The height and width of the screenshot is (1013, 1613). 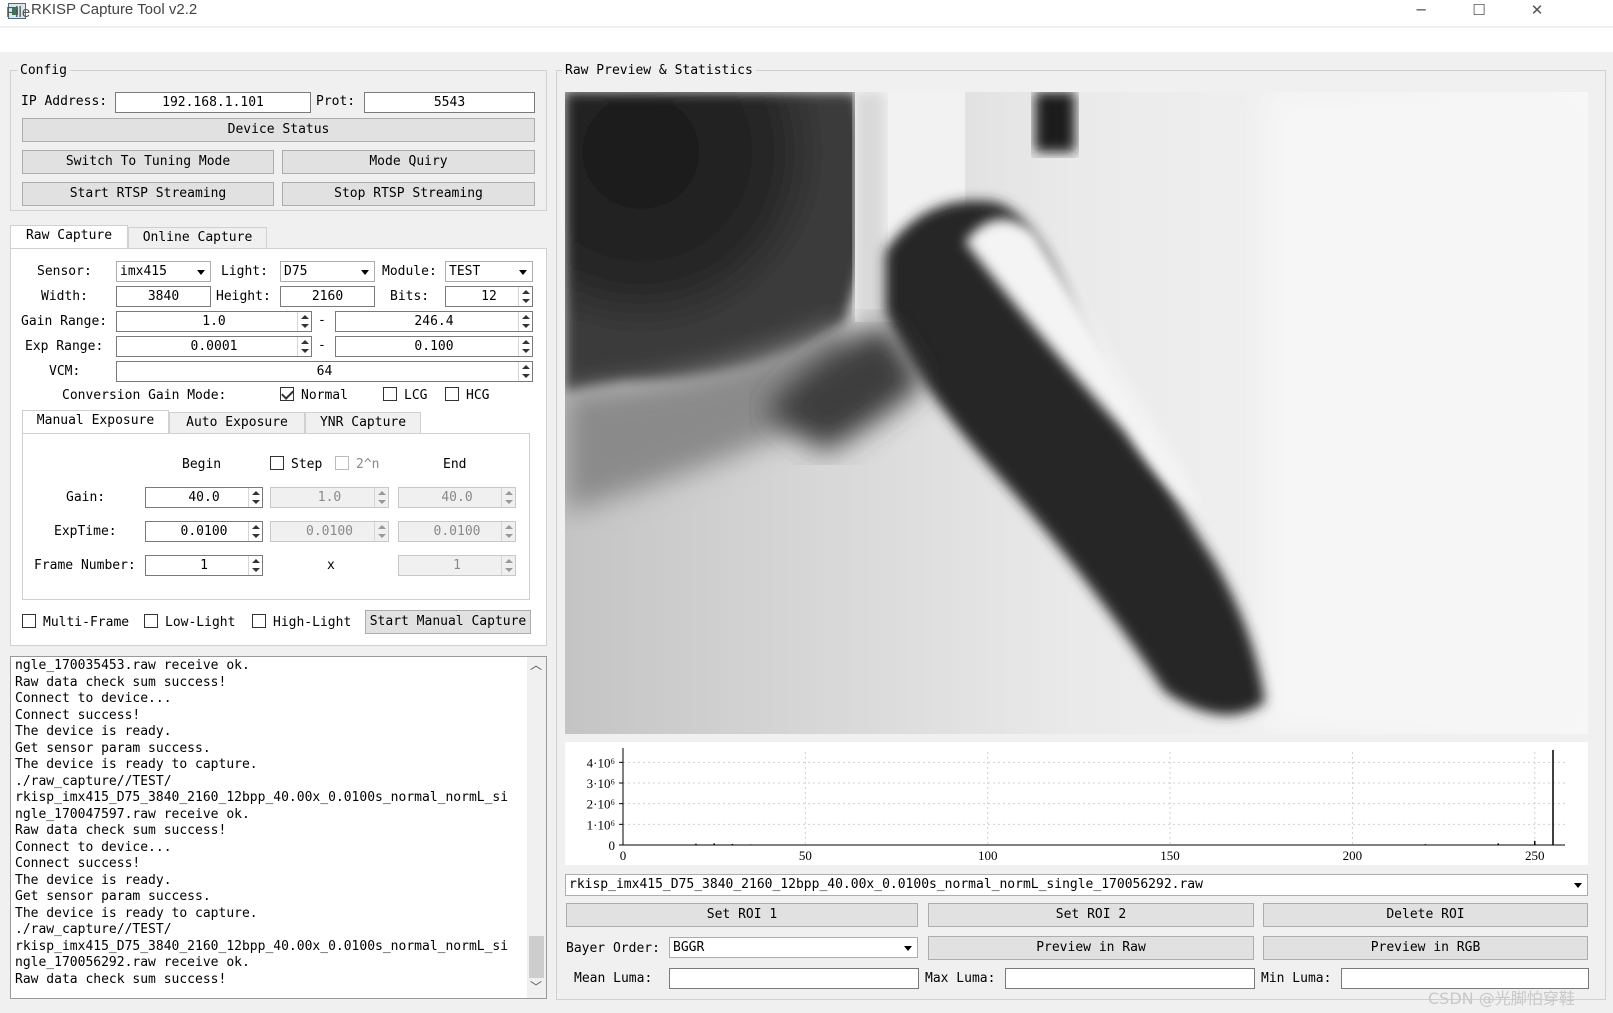 What do you see at coordinates (307, 464) in the screenshot?
I see `step-label: Step` at bounding box center [307, 464].